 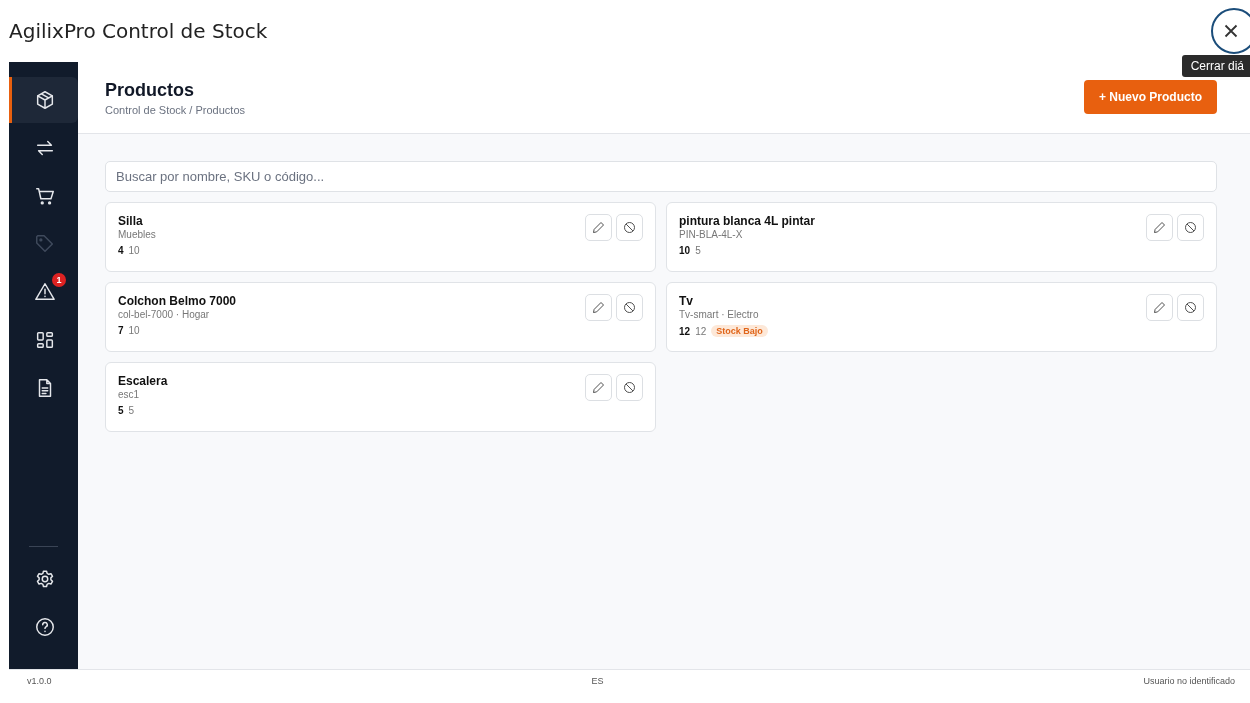 What do you see at coordinates (177, 301) in the screenshot?
I see `product-name: Colchon Belmo 7000` at bounding box center [177, 301].